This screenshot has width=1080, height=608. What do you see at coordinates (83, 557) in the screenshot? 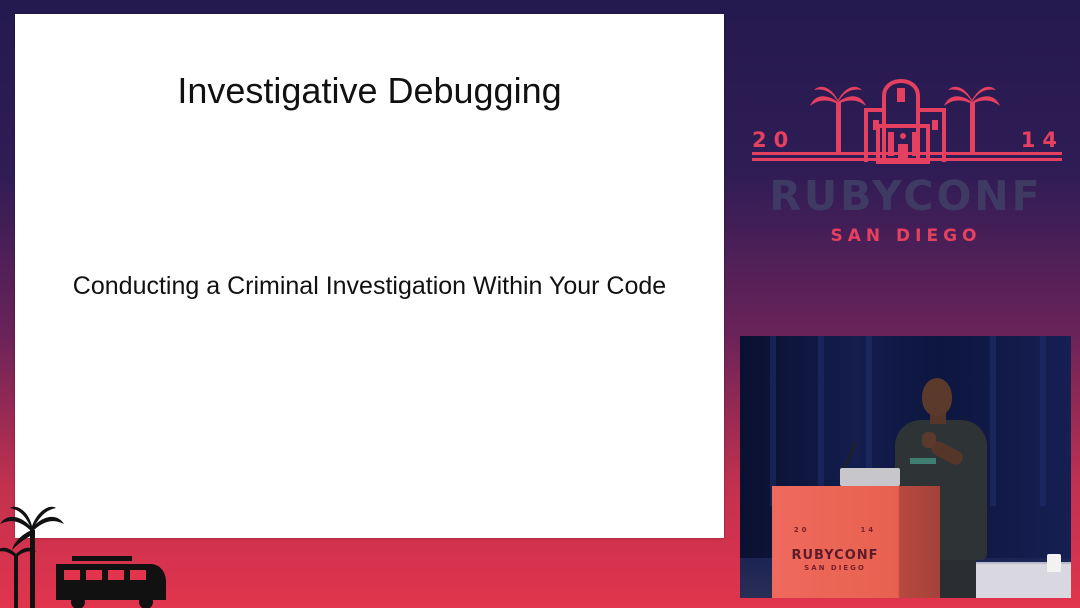
I see `palm-tree-bus-icon` at bounding box center [83, 557].